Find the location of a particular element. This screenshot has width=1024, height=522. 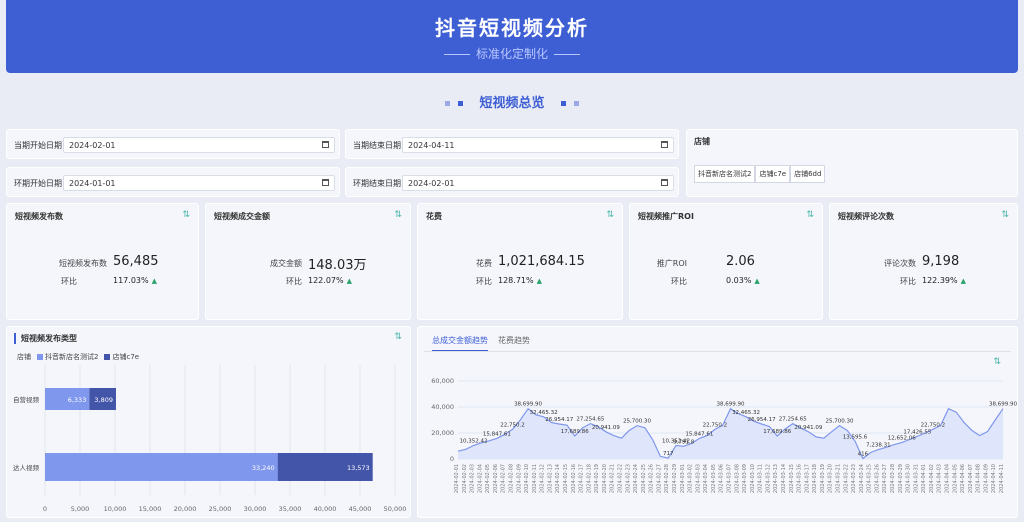

x-tick-label: 2024-02-05 is located at coordinates (488, 478).